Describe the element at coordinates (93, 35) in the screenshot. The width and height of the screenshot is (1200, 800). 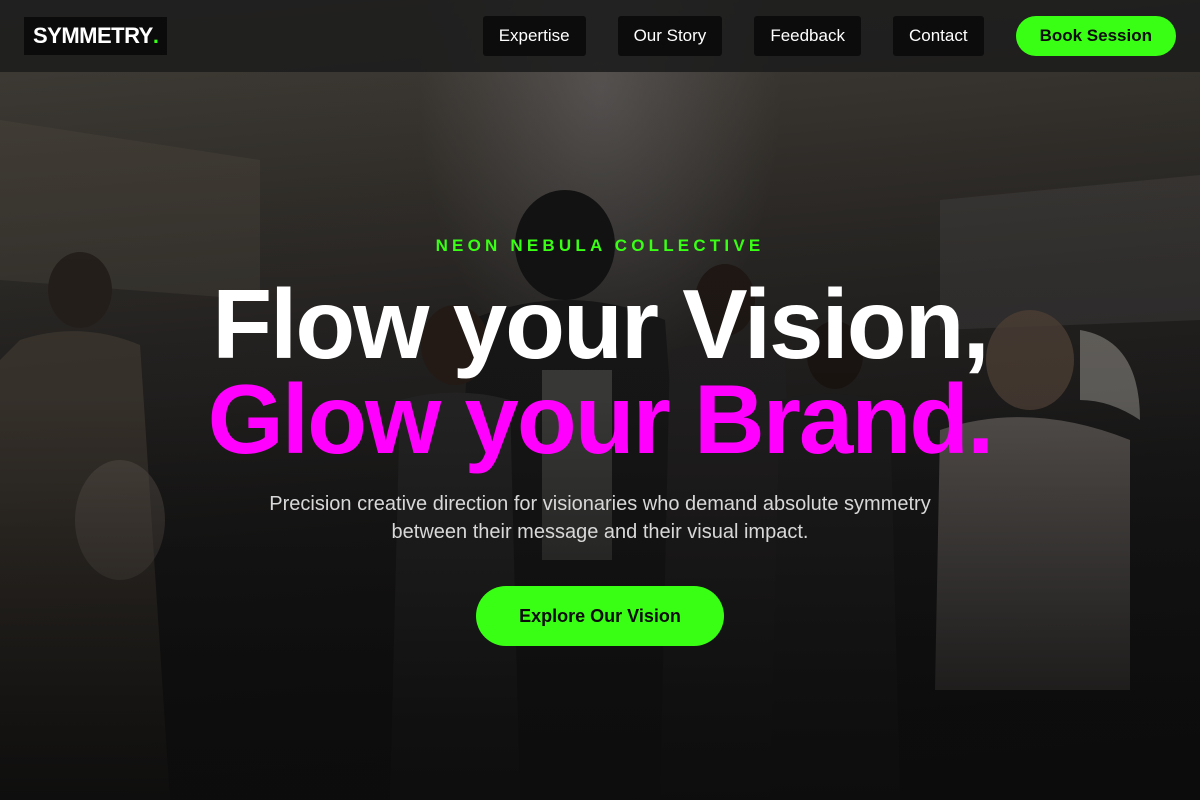
I see `logo-text: SYMMETRY` at that location.